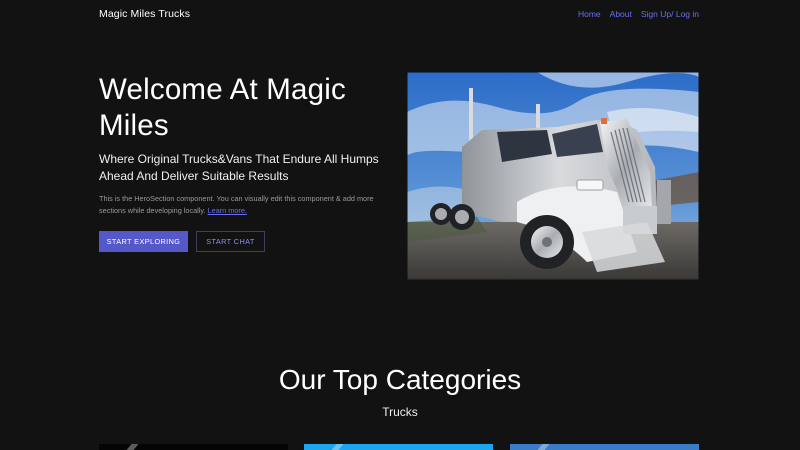 The image size is (800, 450). Describe the element at coordinates (589, 14) in the screenshot. I see `nav-link-home: Home` at that location.